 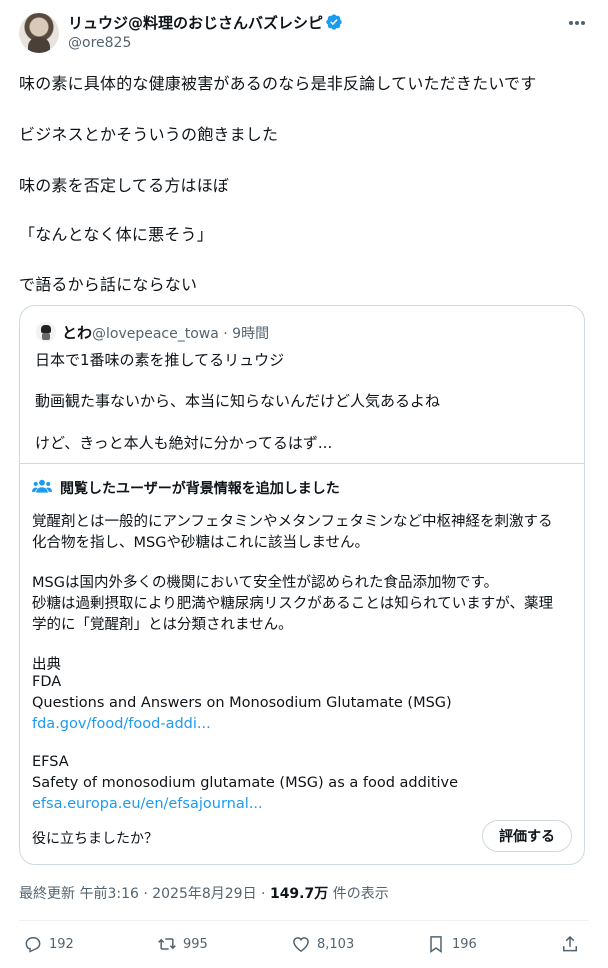 I want to click on actions-divider, so click(x=304, y=920).